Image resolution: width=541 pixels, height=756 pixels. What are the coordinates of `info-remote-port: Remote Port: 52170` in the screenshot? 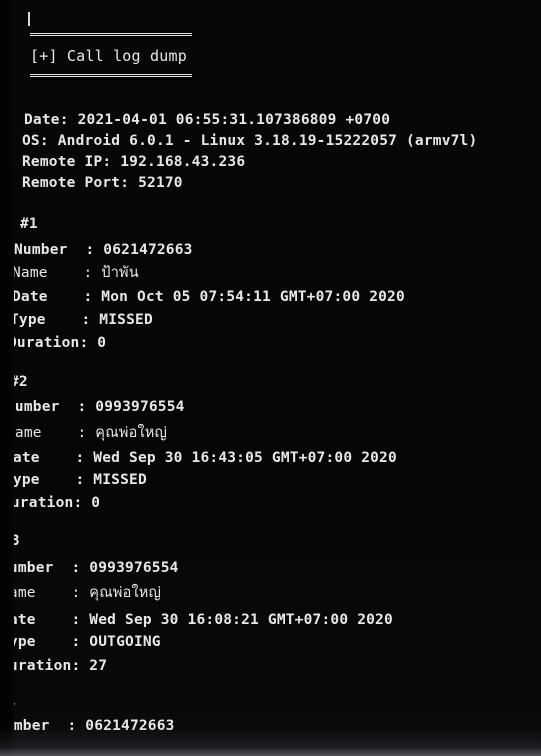 It's located at (102, 183).